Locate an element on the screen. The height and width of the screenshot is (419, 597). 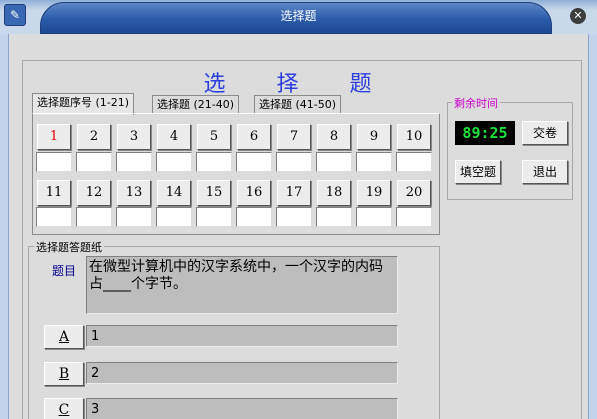
question-button-6: 6 is located at coordinates (254, 137).